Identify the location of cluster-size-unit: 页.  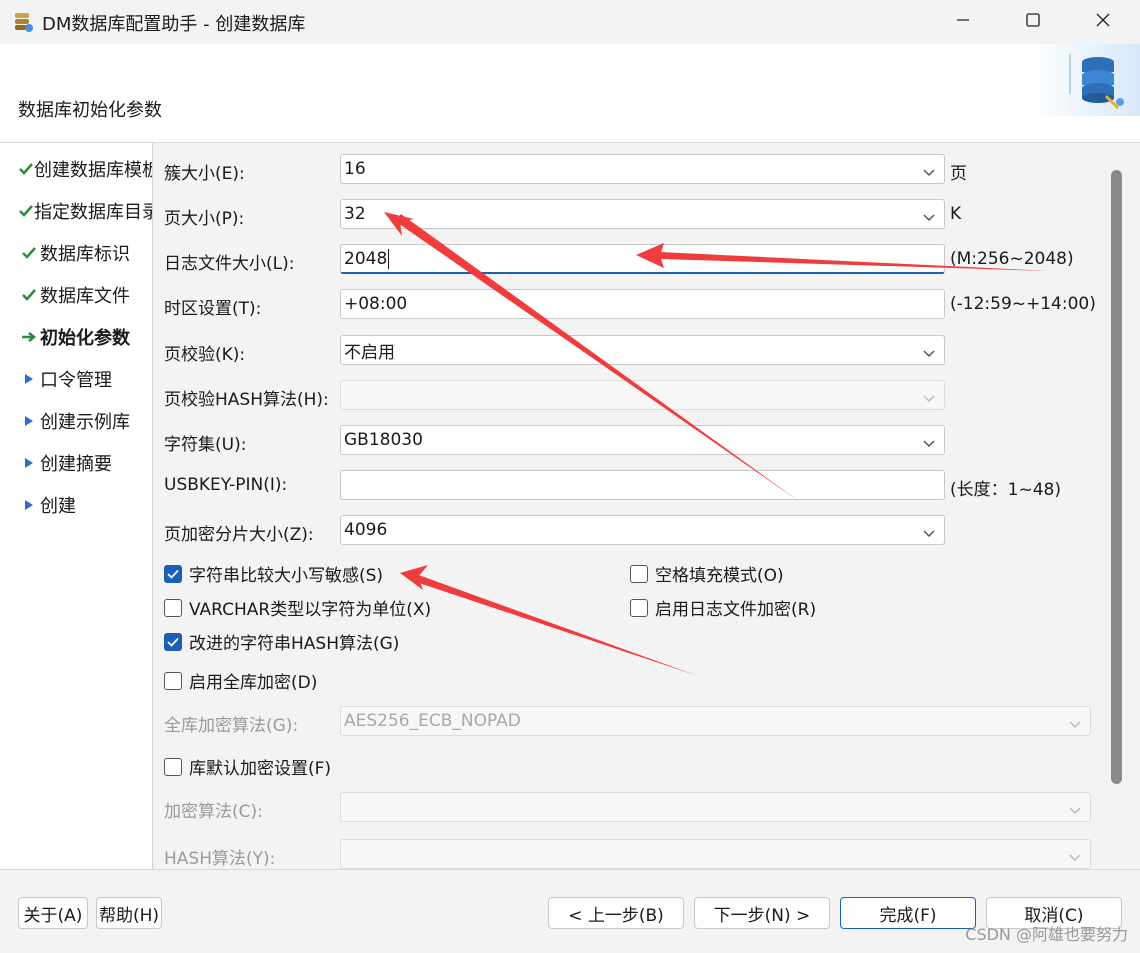
(958, 174).